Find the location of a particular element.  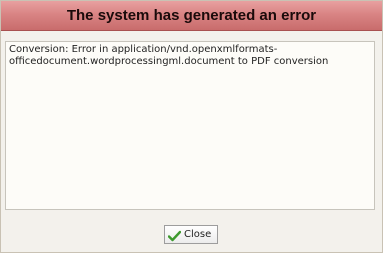

dialog-titlebar: The system has generated an error is located at coordinates (191, 16).